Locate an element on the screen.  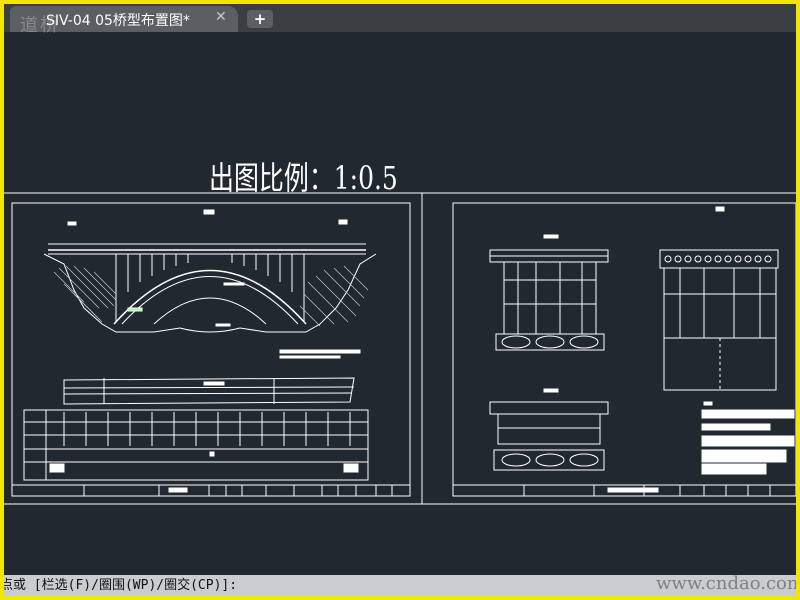
new-tab-button: + is located at coordinates (260, 19).